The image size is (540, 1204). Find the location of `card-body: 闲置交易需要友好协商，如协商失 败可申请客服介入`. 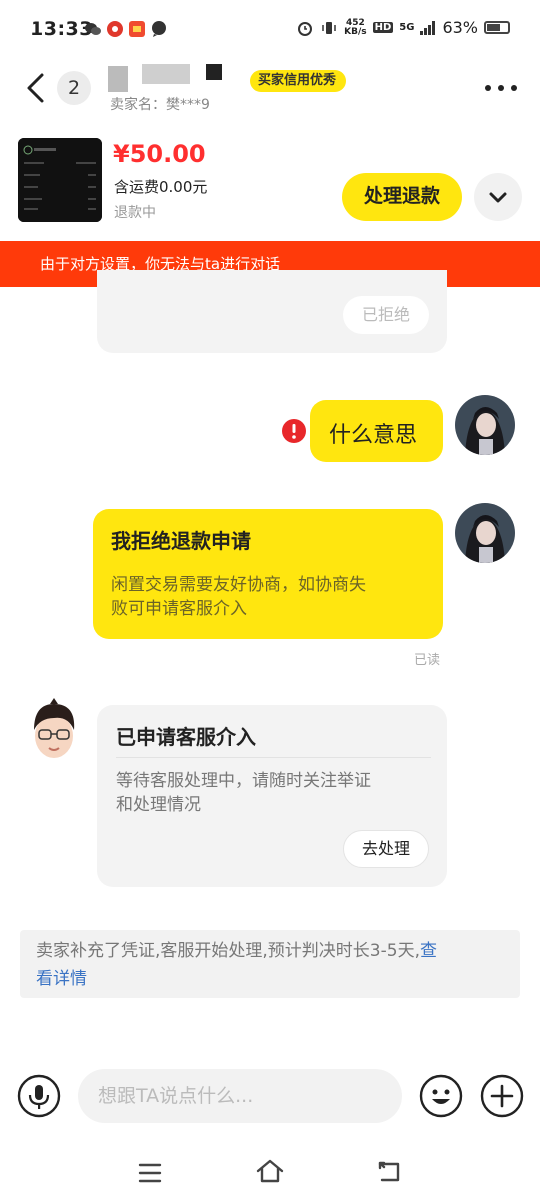

card-body: 闲置交易需要友好协商，如协商失 败可申请客服介入 is located at coordinates (238, 597).